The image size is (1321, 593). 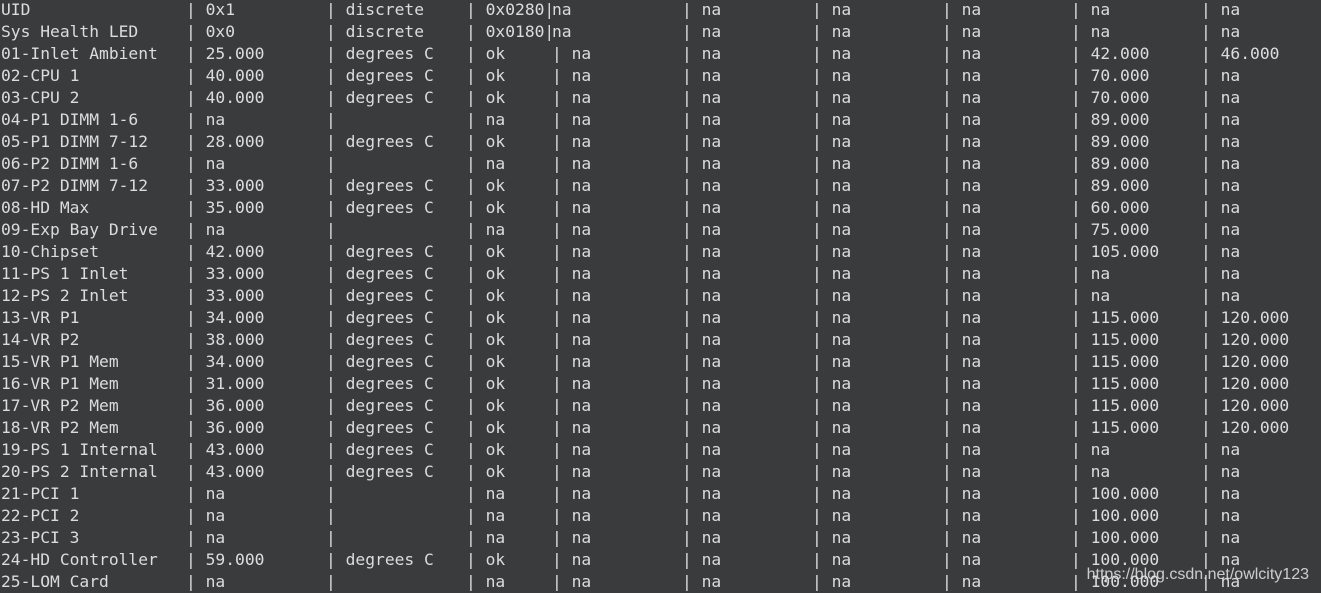 I want to click on sensor-cell-col4: na, so click(x=562, y=31).